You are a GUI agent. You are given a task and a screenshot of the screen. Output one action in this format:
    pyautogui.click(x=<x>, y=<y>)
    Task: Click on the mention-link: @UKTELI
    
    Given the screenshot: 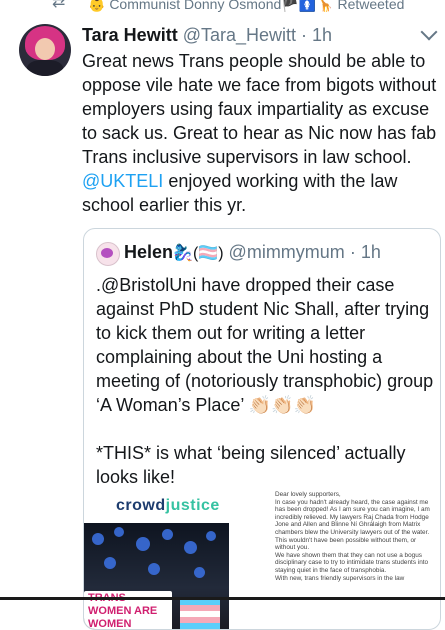 What is the action you would take?
    pyautogui.click(x=122, y=181)
    